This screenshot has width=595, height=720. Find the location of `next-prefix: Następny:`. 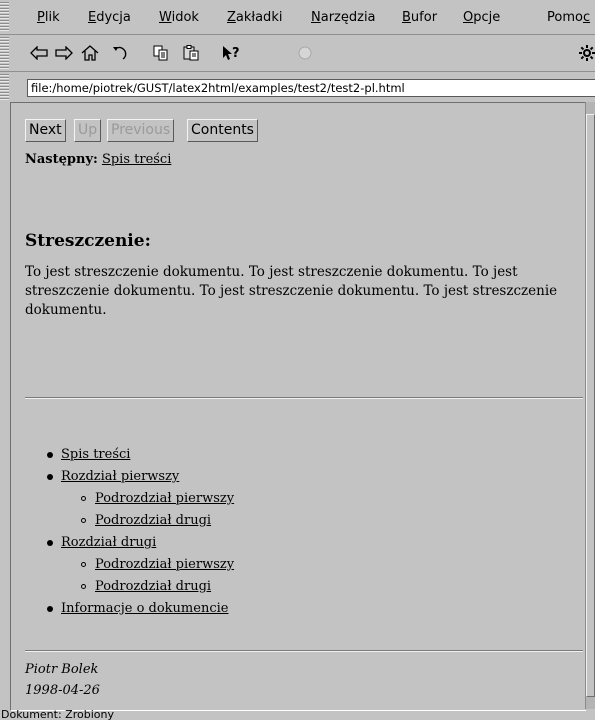

next-prefix: Następny: is located at coordinates (61, 159).